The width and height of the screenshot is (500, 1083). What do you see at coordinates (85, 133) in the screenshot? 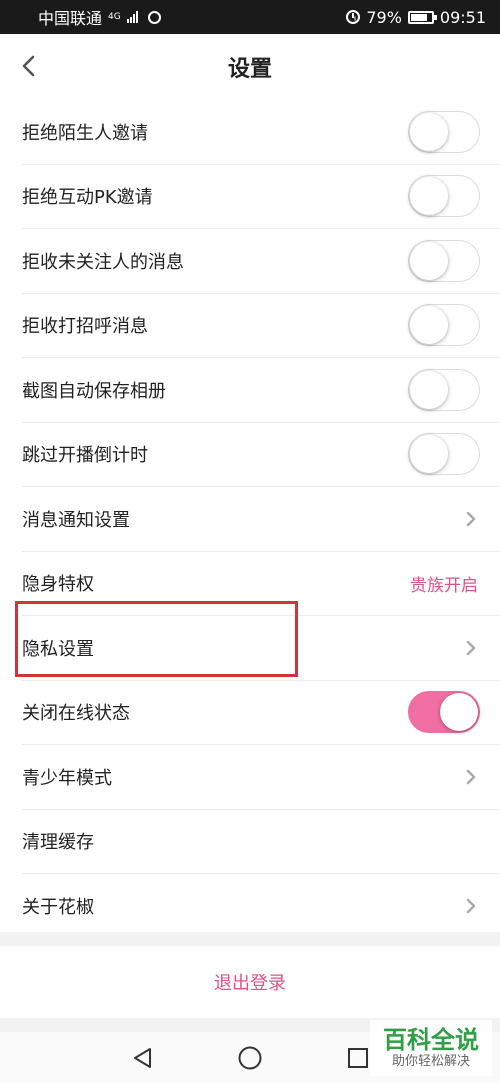
I see `settings-row-label: 拒绝陌生人邀请` at bounding box center [85, 133].